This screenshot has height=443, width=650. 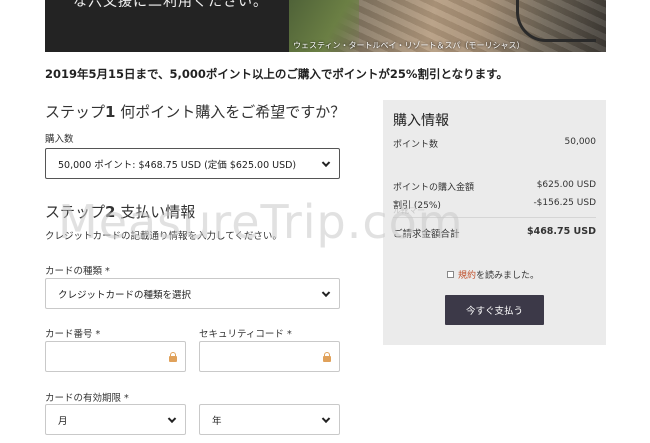 I want to click on card-type-label: カードの種類 *, so click(x=77, y=271).